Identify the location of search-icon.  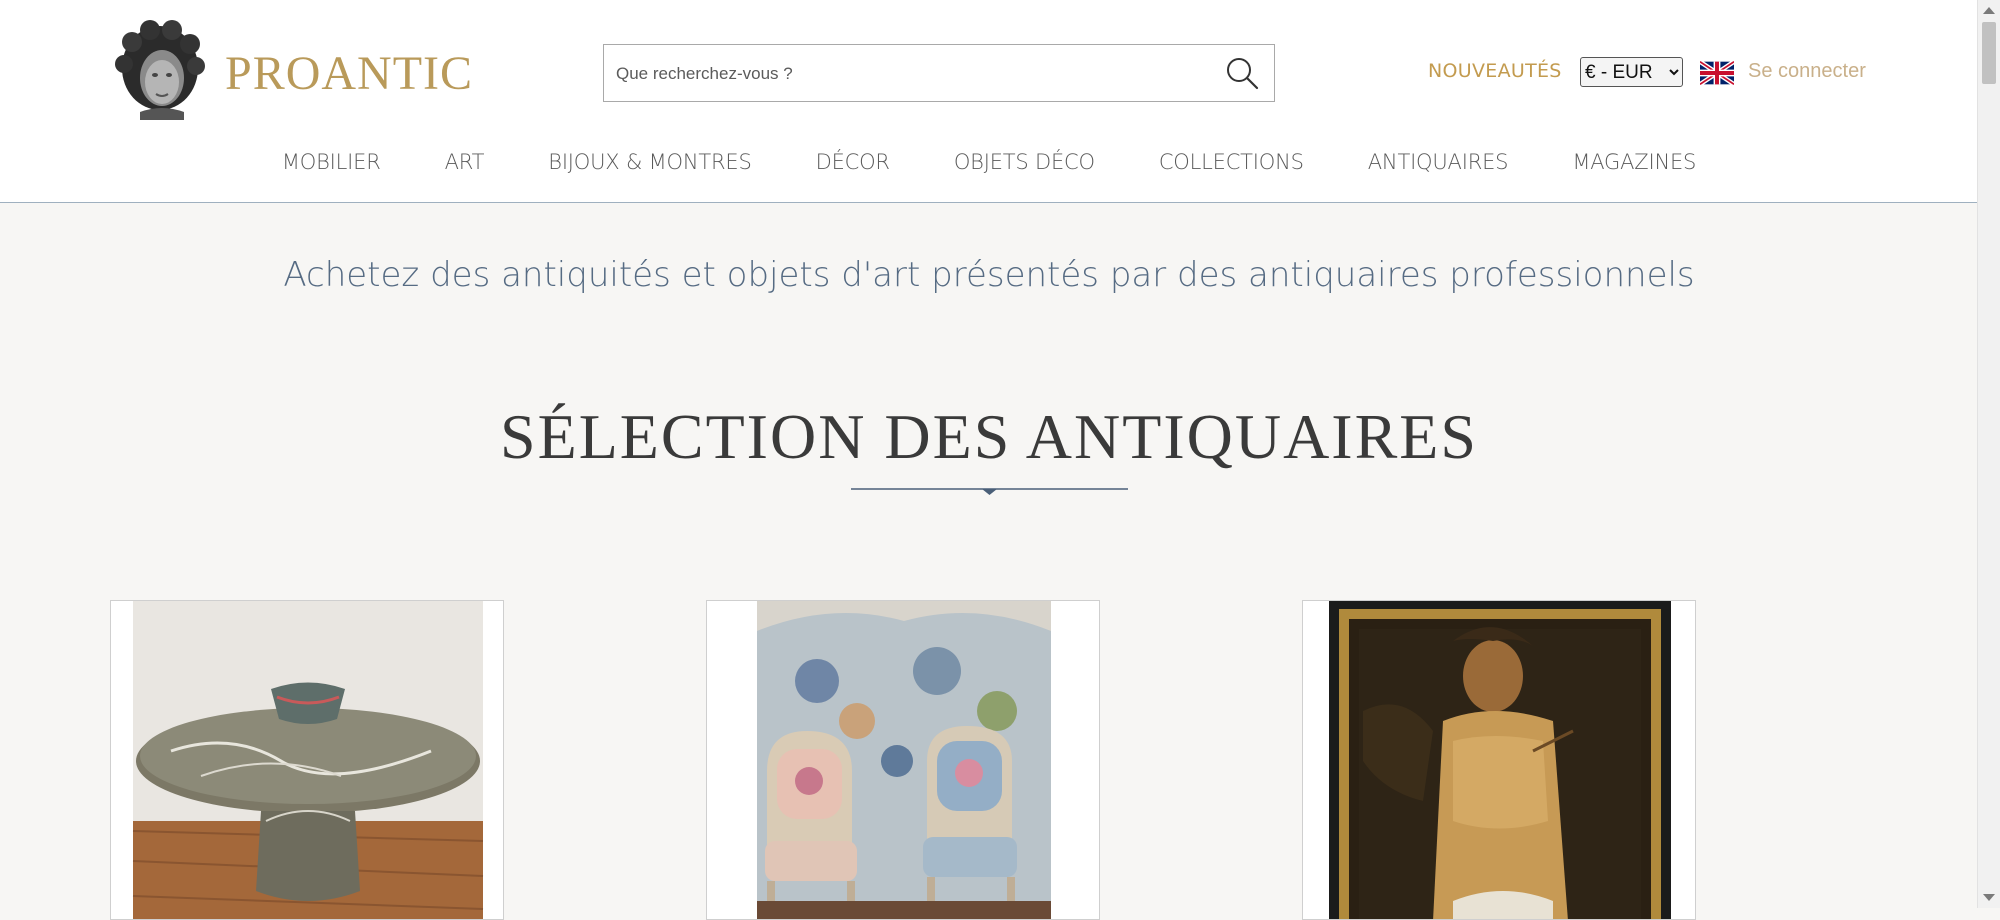
(1242, 73).